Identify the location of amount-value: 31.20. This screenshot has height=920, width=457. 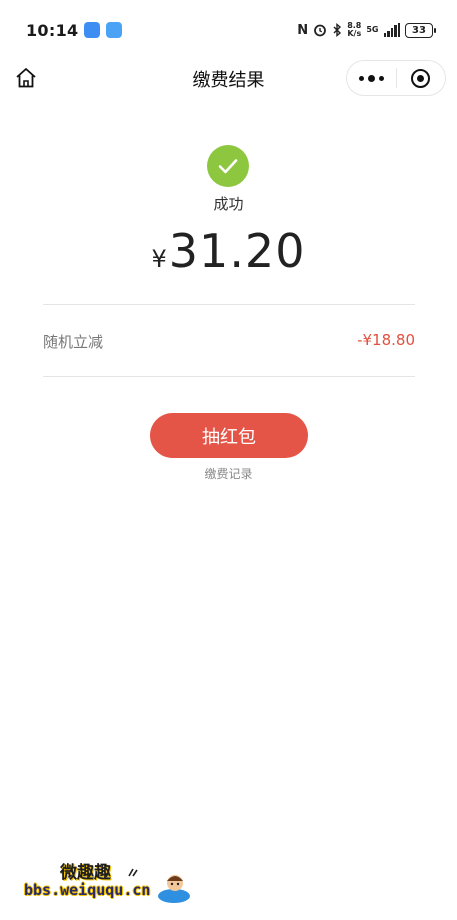
(237, 251).